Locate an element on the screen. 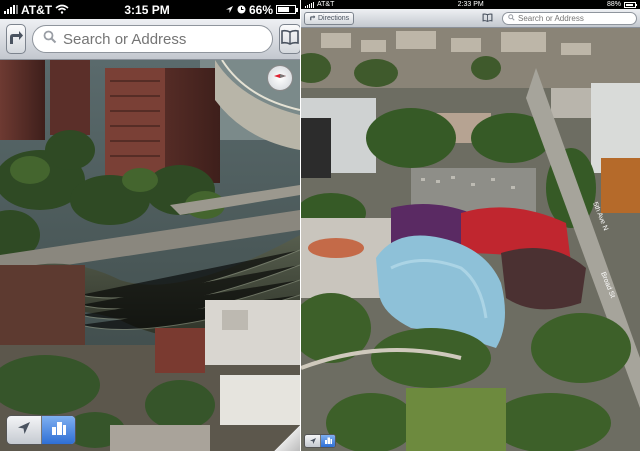  status-time: 3:15 PM is located at coordinates (147, 9).